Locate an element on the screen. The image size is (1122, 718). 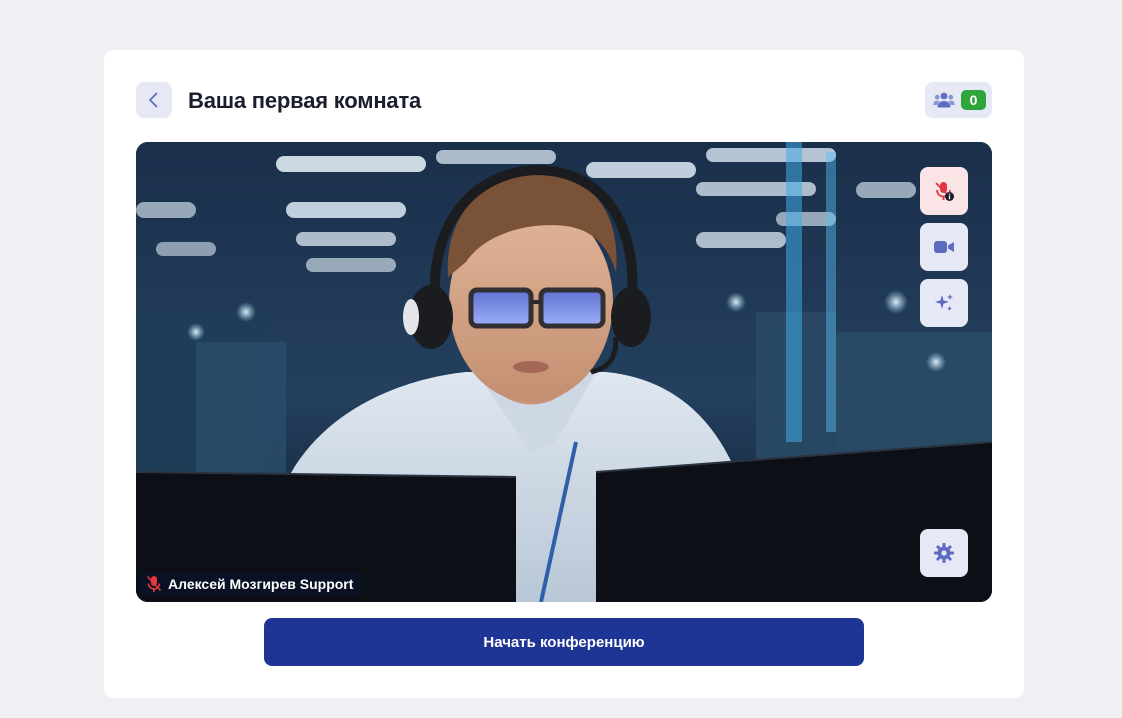
back-button is located at coordinates (154, 100).